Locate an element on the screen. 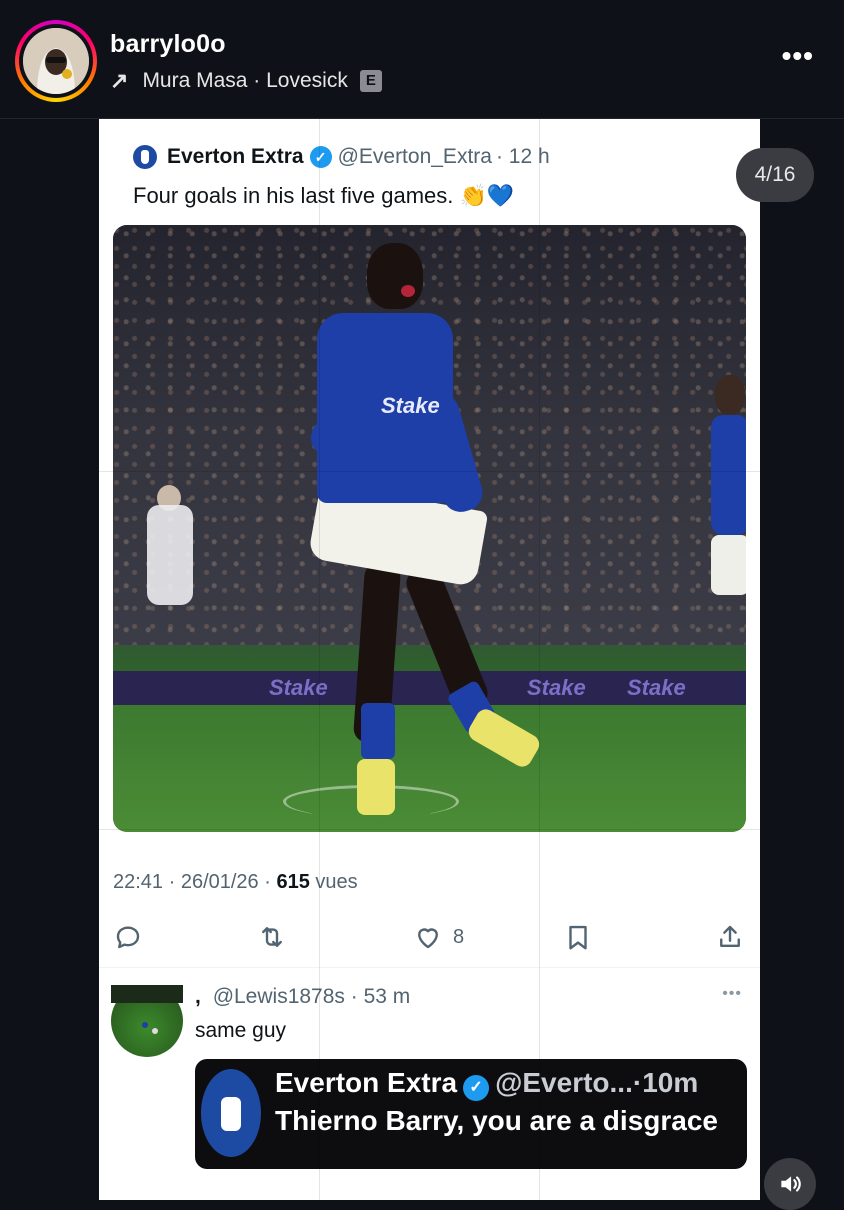  tweet-author-handle: @Everton_Extra is located at coordinates (414, 156).